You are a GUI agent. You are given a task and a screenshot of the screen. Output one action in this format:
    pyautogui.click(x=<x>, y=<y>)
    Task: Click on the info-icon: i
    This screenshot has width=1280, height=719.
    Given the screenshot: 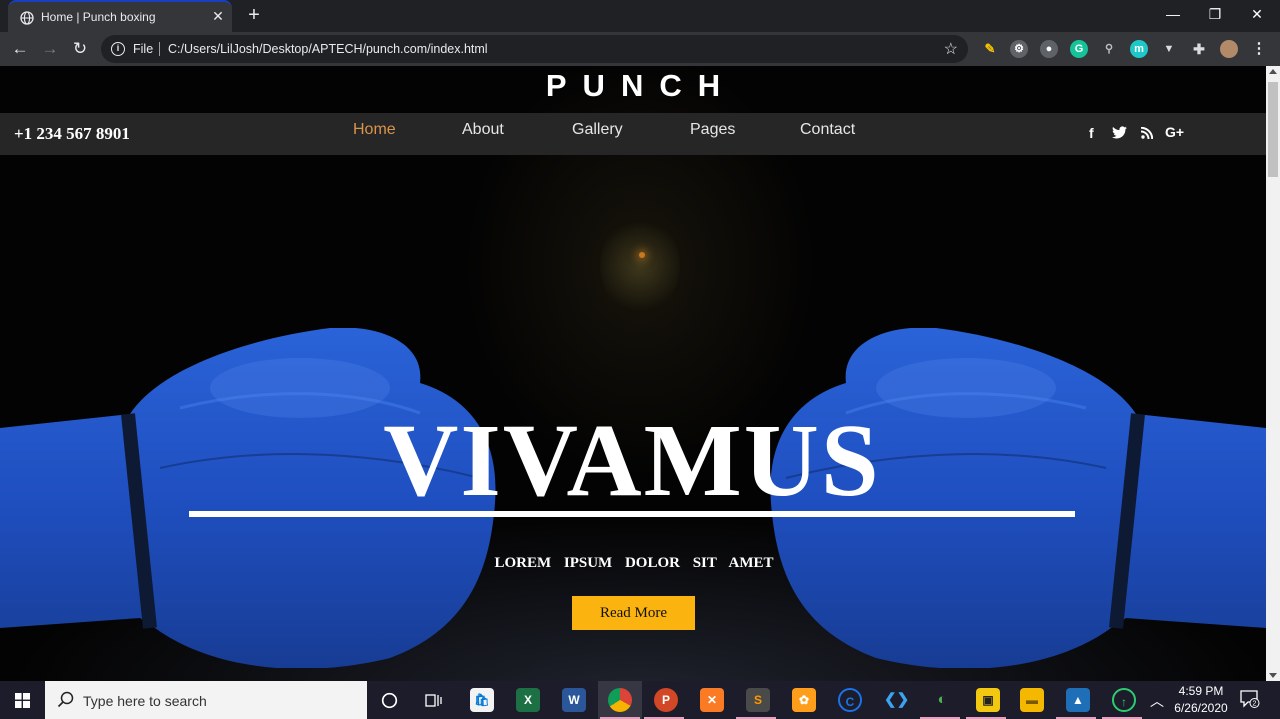 What is the action you would take?
    pyautogui.click(x=118, y=49)
    